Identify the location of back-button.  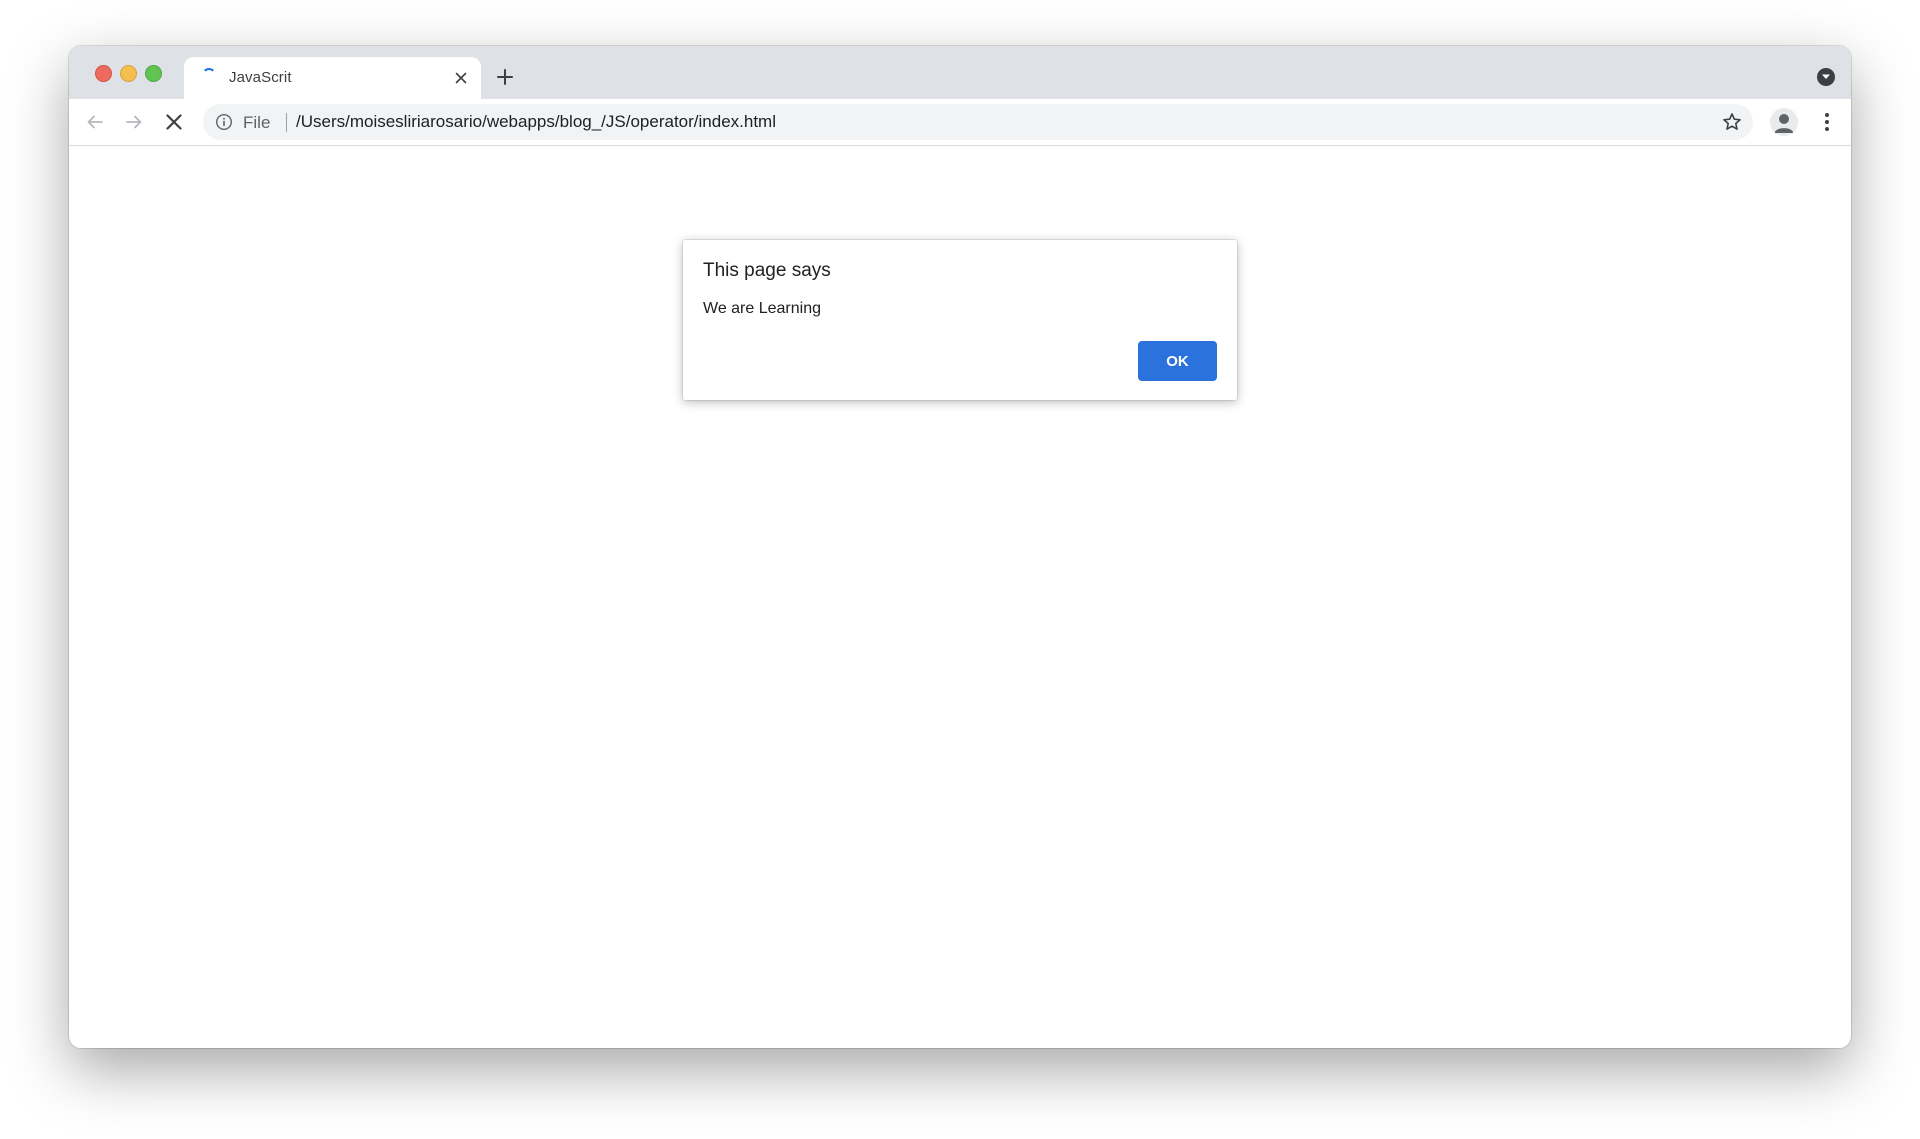
(95, 122).